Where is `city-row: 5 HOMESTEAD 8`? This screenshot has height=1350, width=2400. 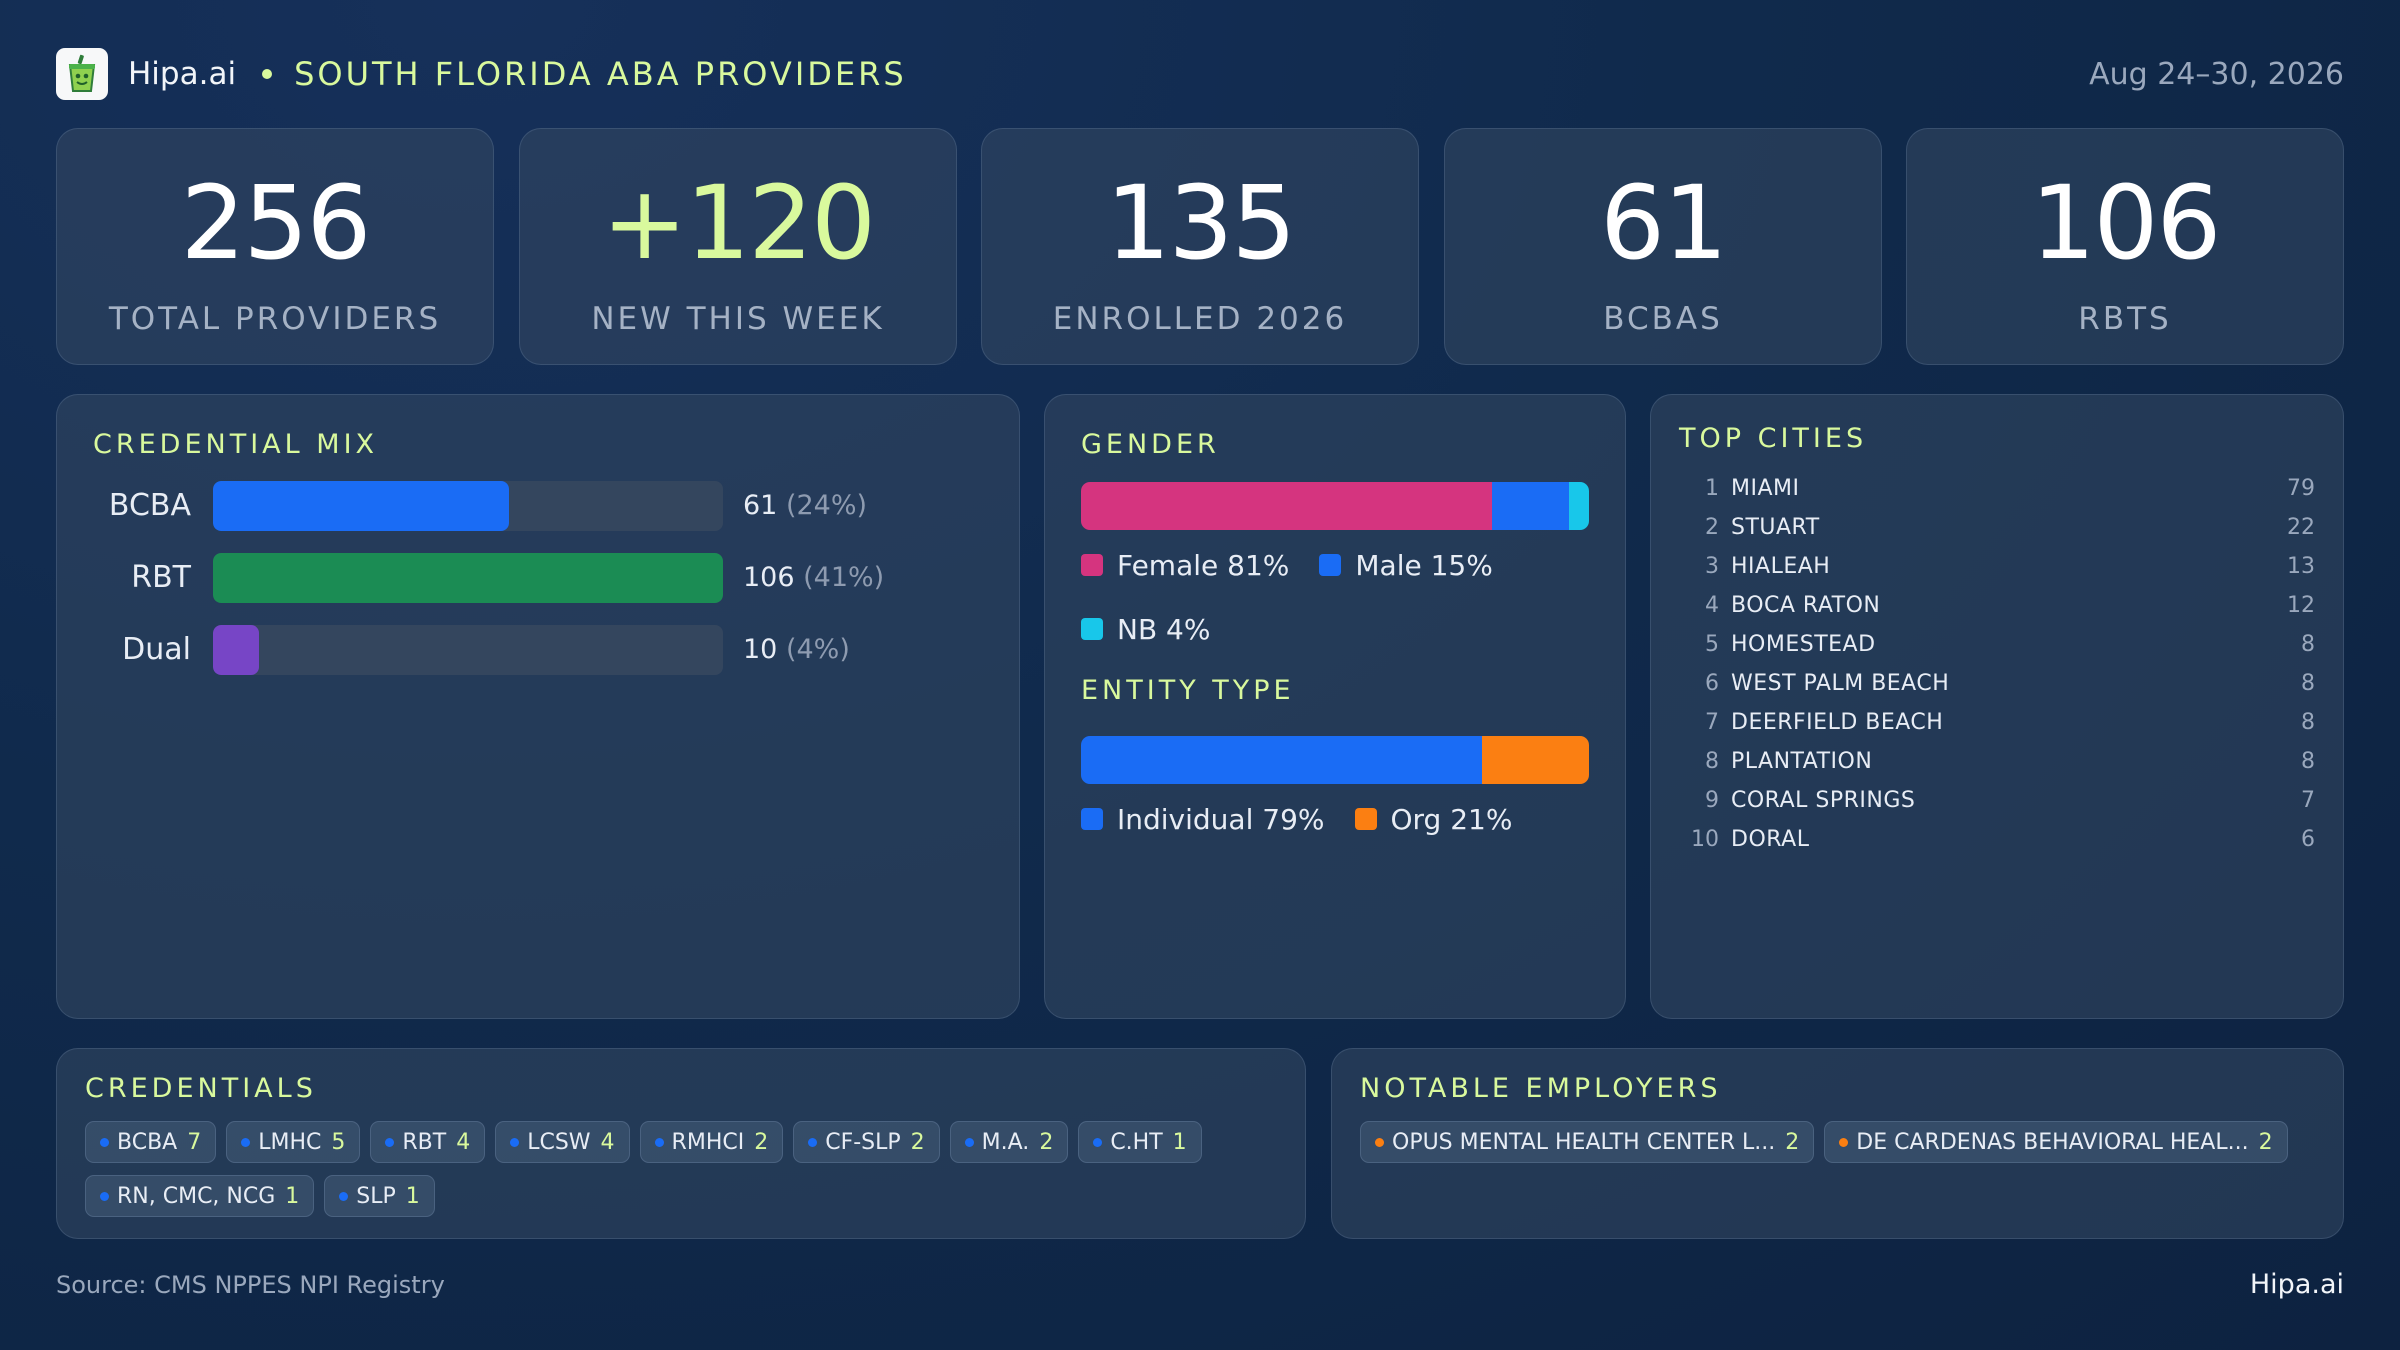 city-row: 5 HOMESTEAD 8 is located at coordinates (1997, 644).